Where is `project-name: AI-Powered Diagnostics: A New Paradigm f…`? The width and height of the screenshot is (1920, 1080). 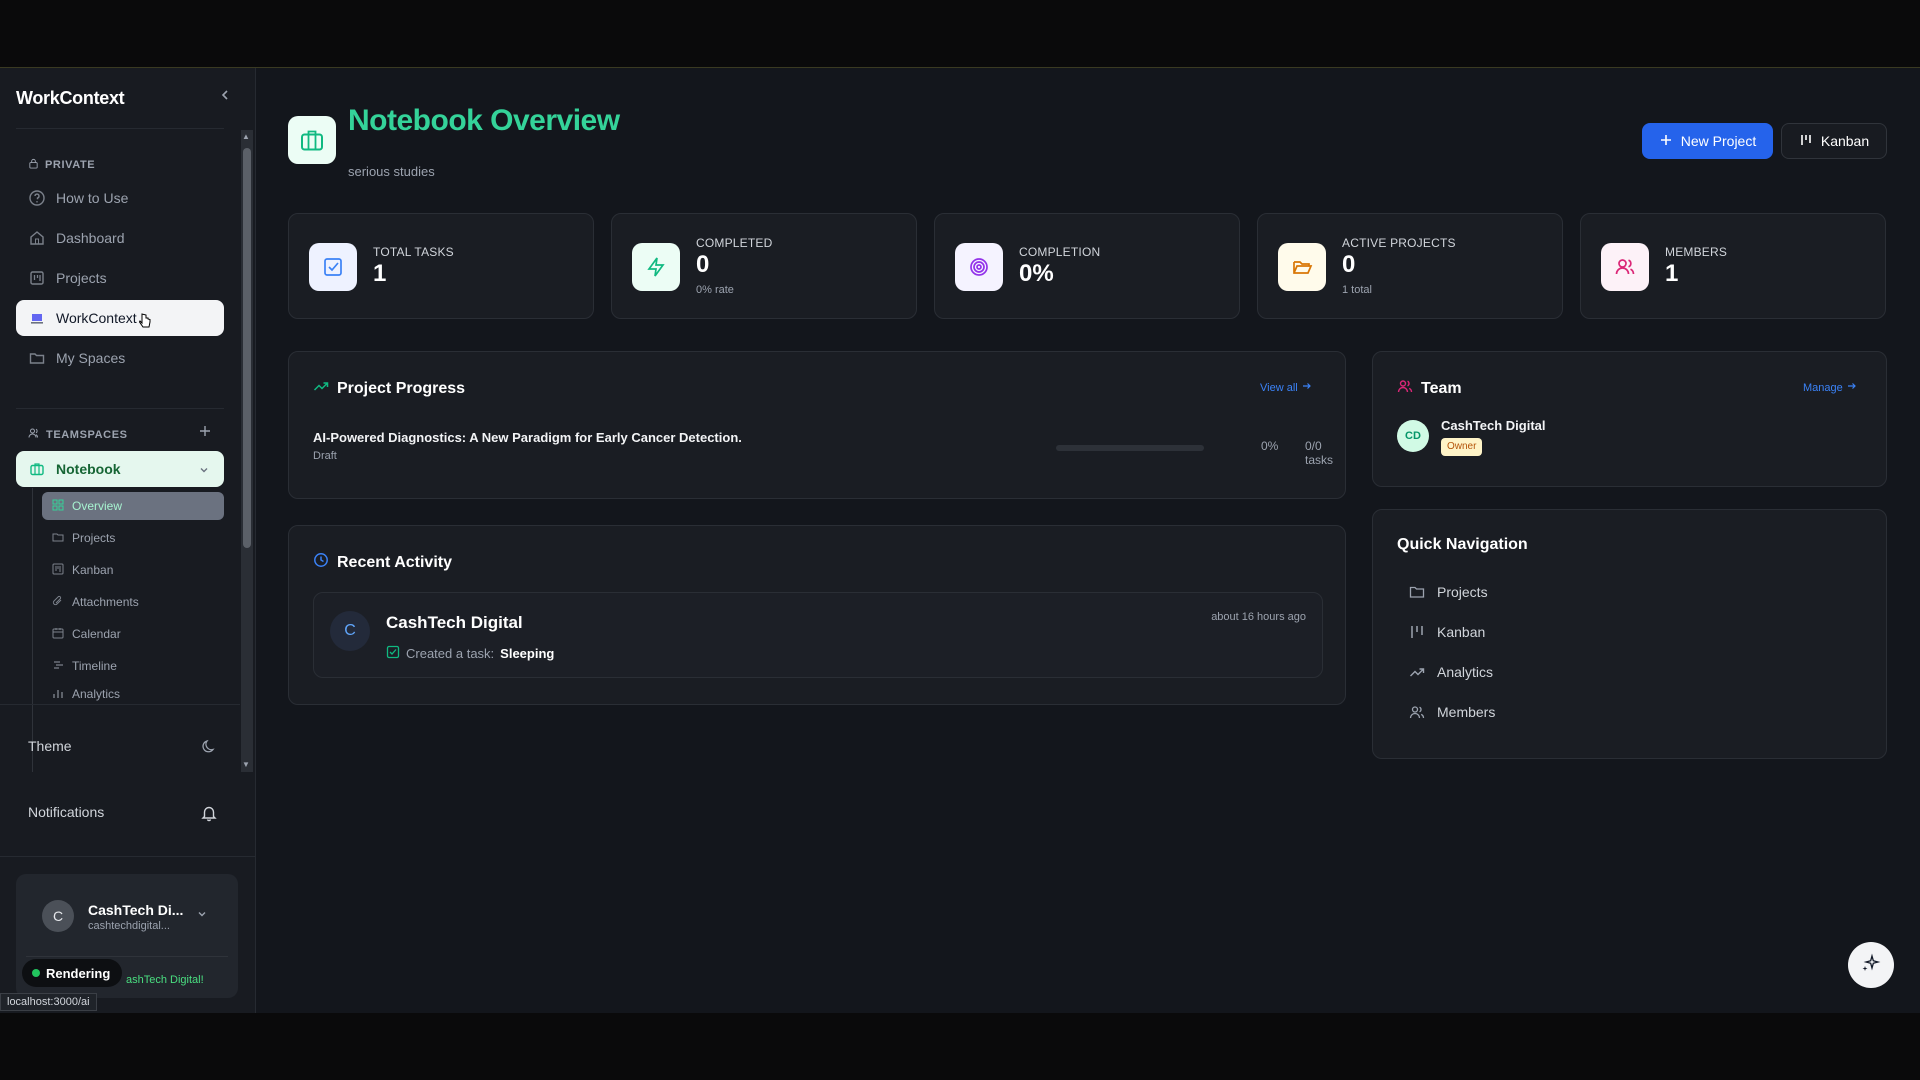 project-name: AI-Powered Diagnostics: A New Paradigm f… is located at coordinates (527, 437).